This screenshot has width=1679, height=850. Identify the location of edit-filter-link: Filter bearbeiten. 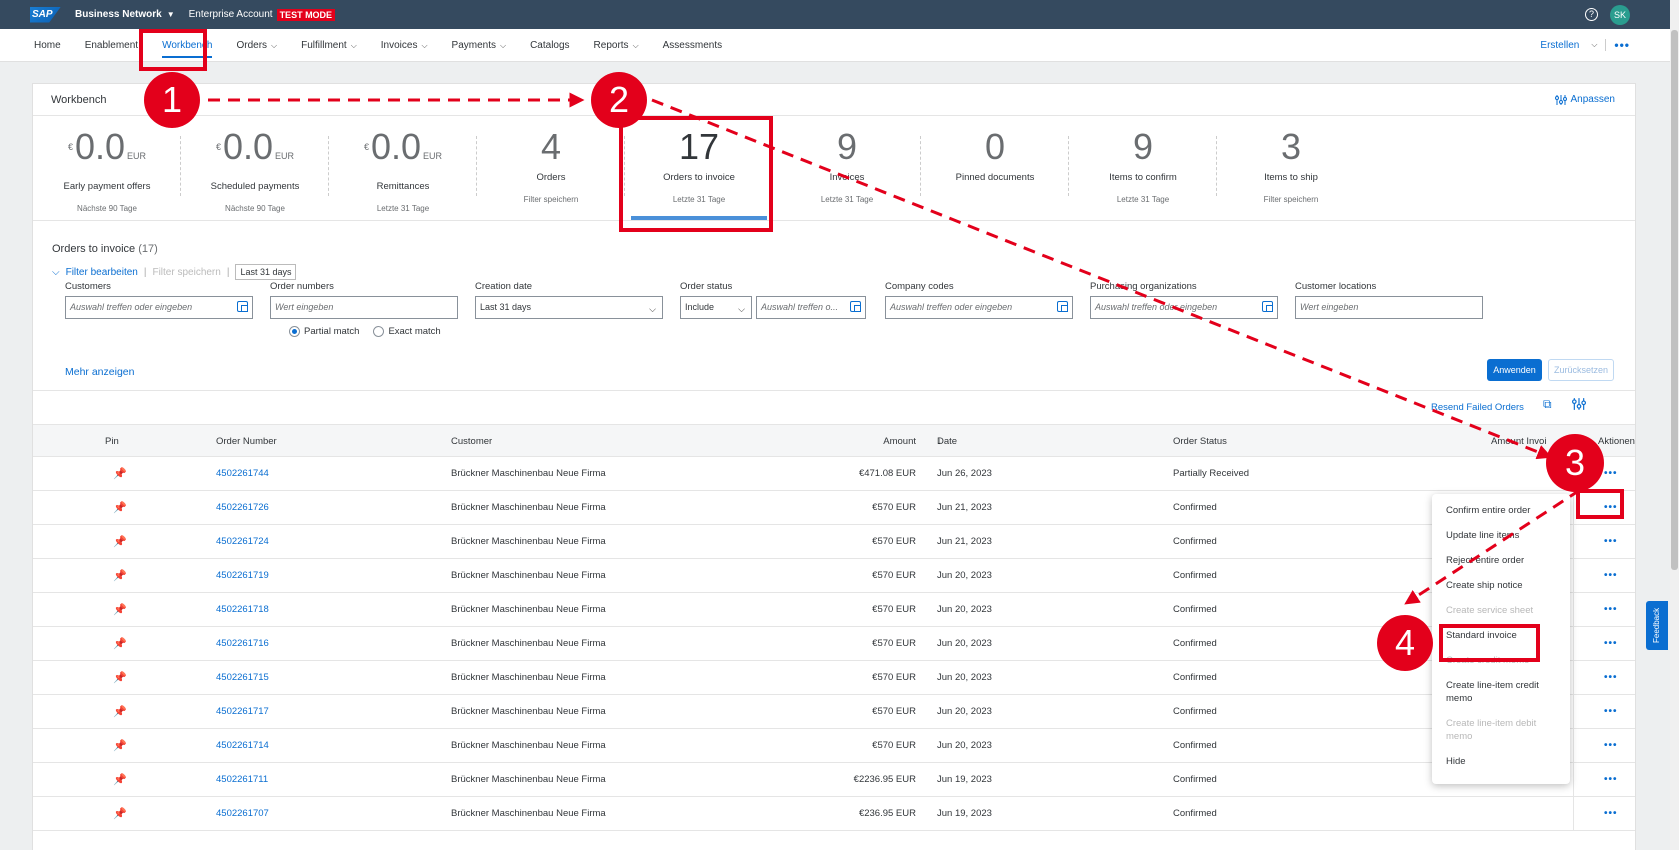
(102, 272).